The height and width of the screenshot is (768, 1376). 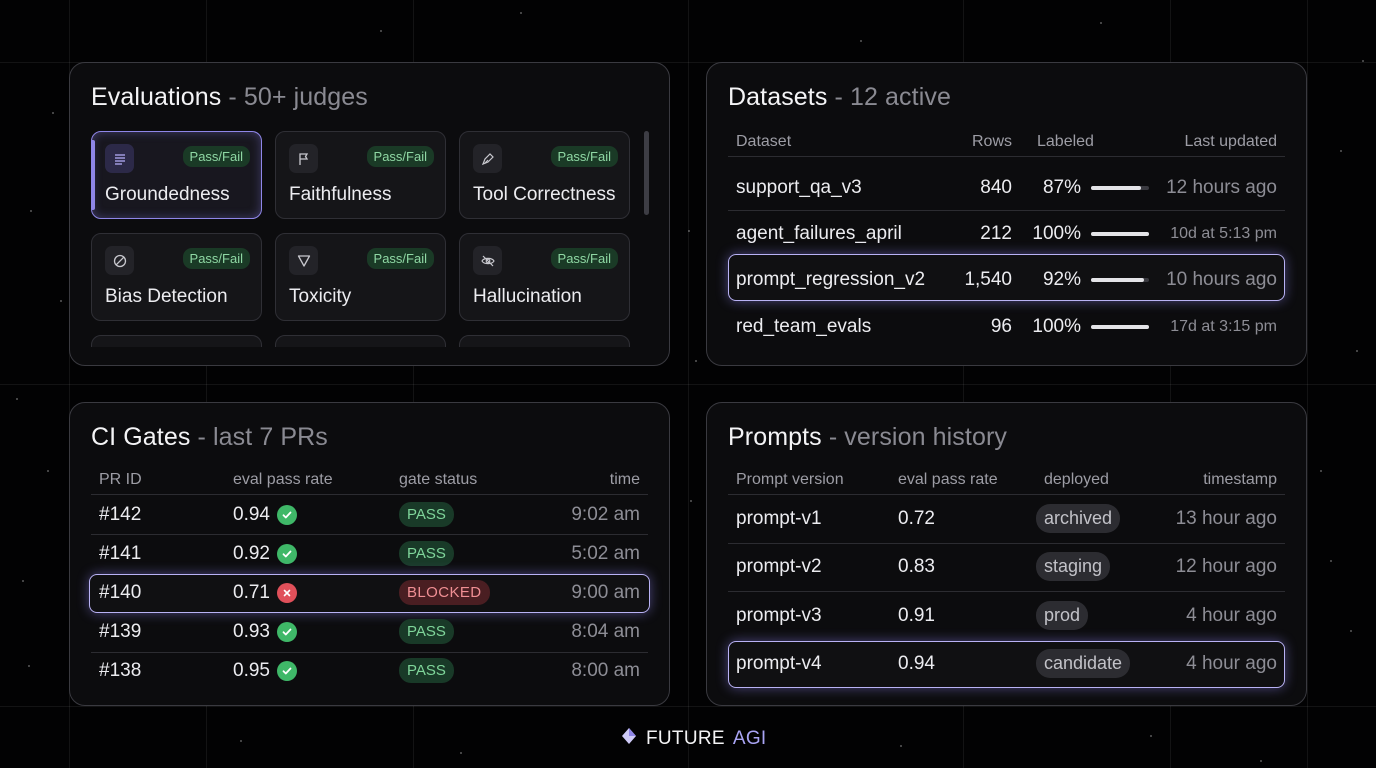 What do you see at coordinates (646, 173) in the screenshot?
I see `evaluations-scrollbar` at bounding box center [646, 173].